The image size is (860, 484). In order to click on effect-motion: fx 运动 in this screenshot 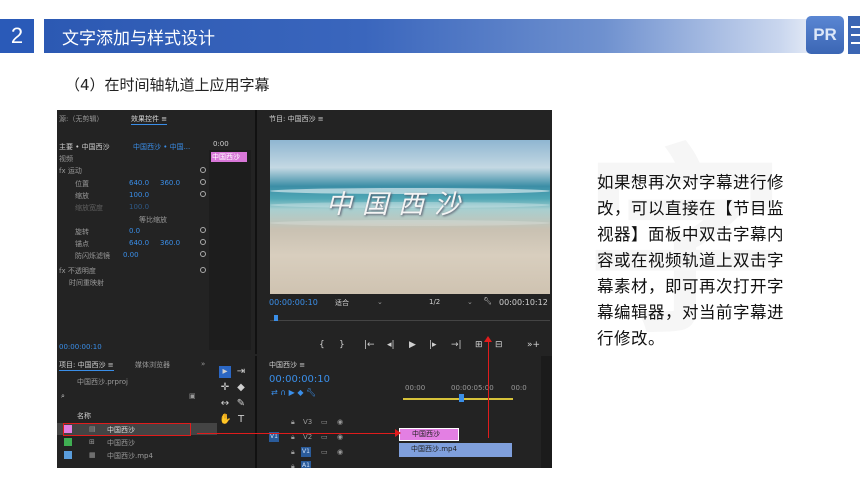, I will do `click(70, 171)`.